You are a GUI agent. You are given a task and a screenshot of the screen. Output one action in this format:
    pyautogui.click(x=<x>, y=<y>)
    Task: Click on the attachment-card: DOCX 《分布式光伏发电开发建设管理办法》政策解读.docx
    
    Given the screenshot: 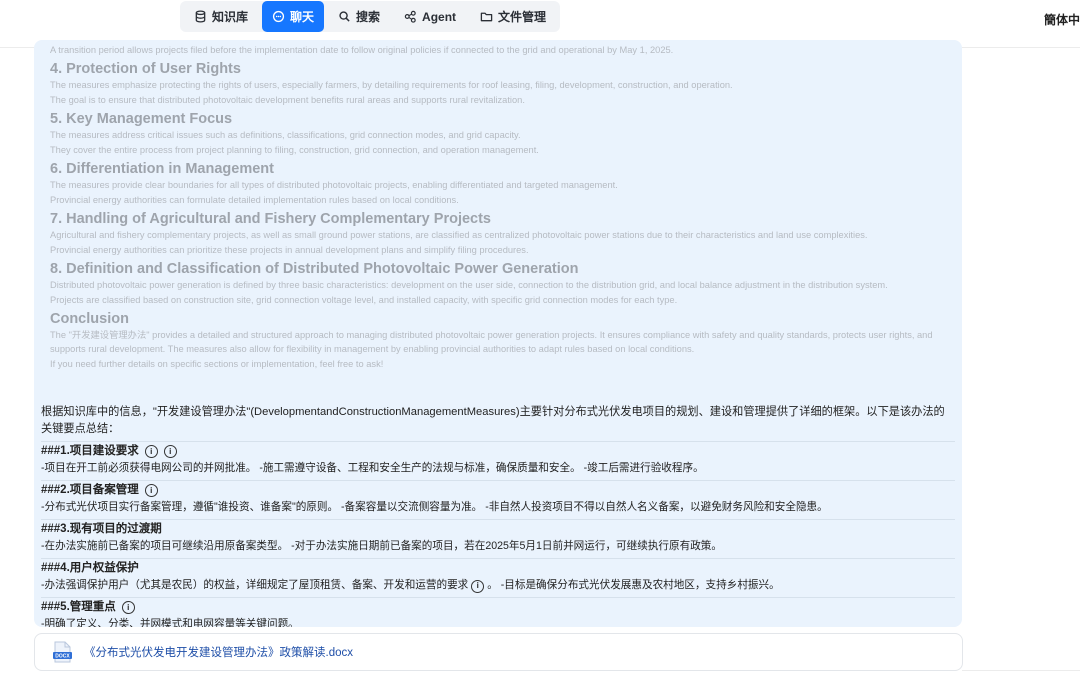 What is the action you would take?
    pyautogui.click(x=498, y=652)
    